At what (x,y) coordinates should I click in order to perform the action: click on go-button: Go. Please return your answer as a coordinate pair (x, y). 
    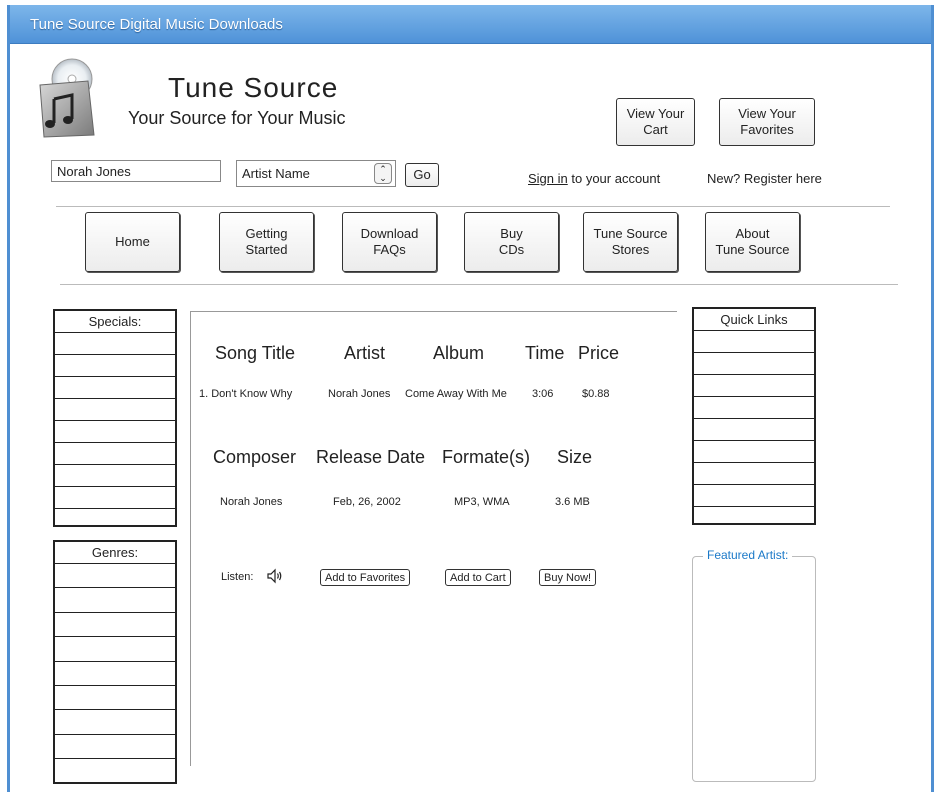
    Looking at the image, I should click on (422, 175).